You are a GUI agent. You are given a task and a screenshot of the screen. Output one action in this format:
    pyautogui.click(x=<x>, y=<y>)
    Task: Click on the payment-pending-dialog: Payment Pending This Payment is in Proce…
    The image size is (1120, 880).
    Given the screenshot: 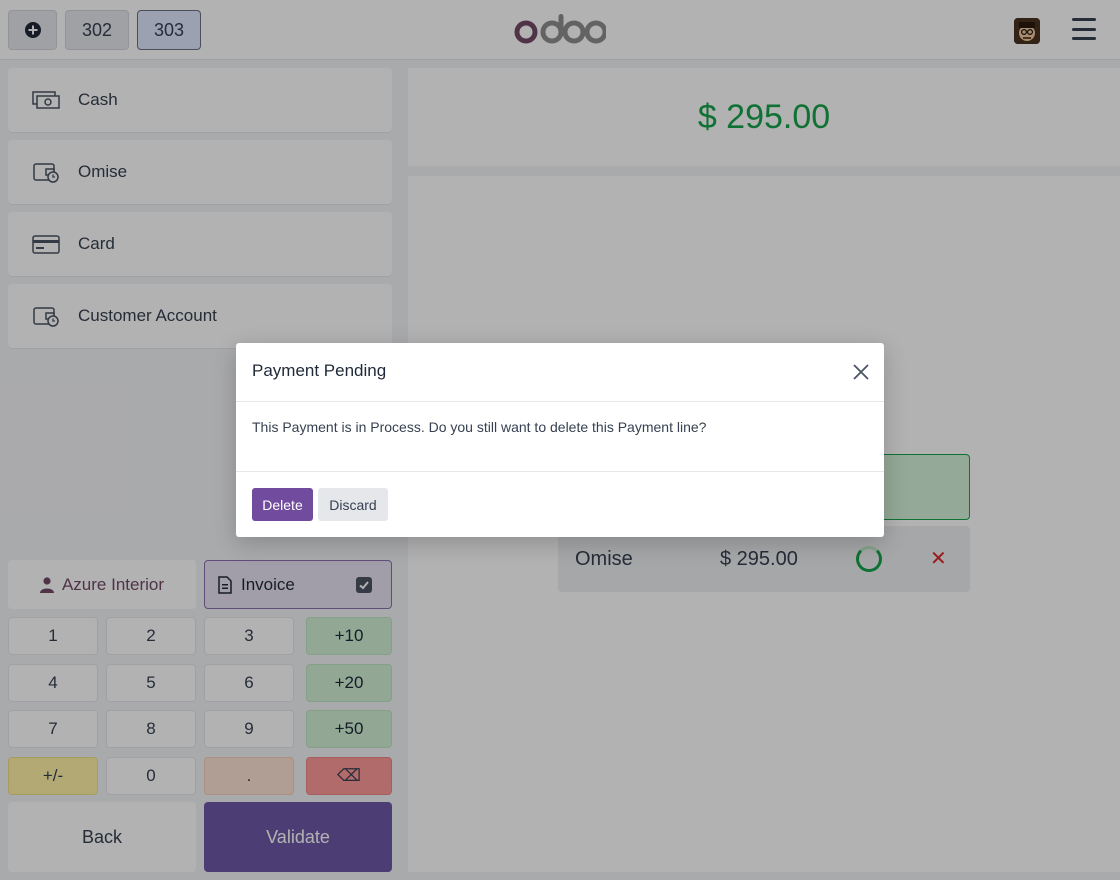 What is the action you would take?
    pyautogui.click(x=560, y=440)
    